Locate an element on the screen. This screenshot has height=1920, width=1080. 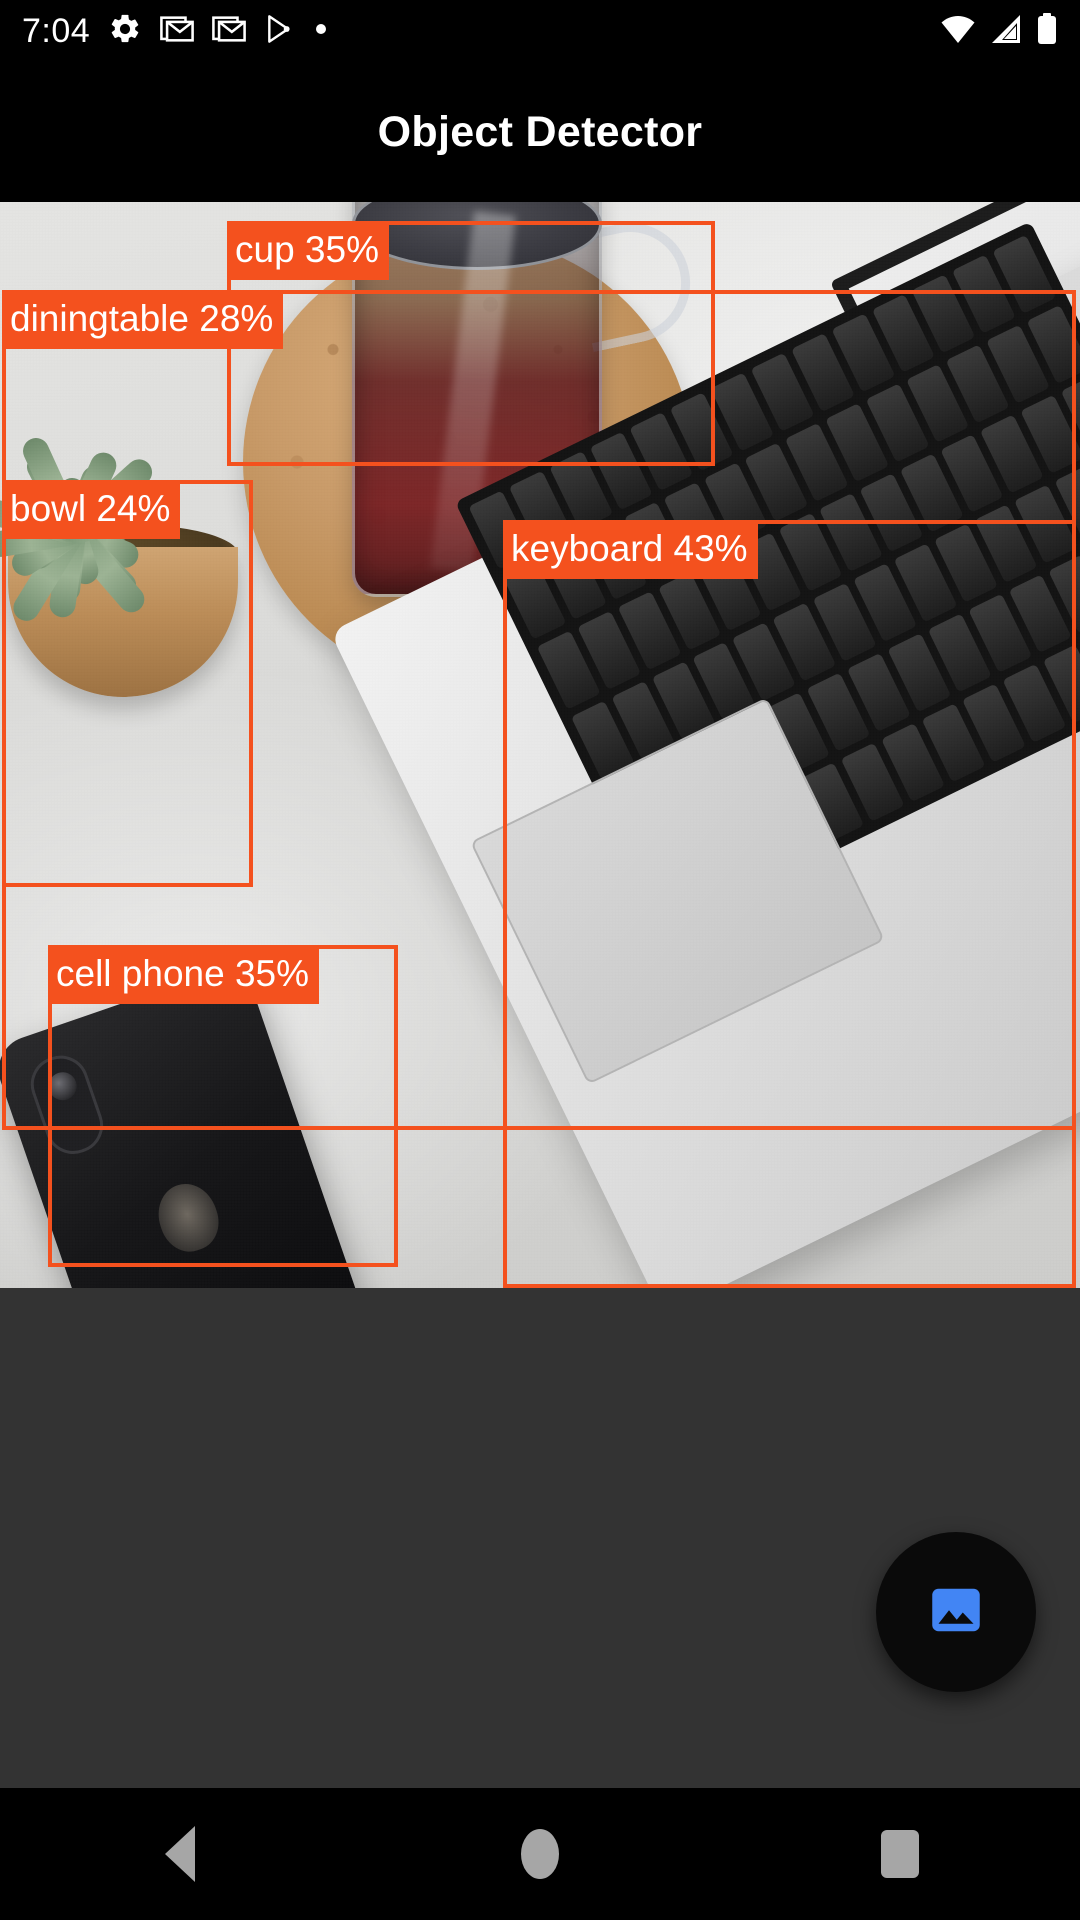
detection-box is located at coordinates (127, 683).